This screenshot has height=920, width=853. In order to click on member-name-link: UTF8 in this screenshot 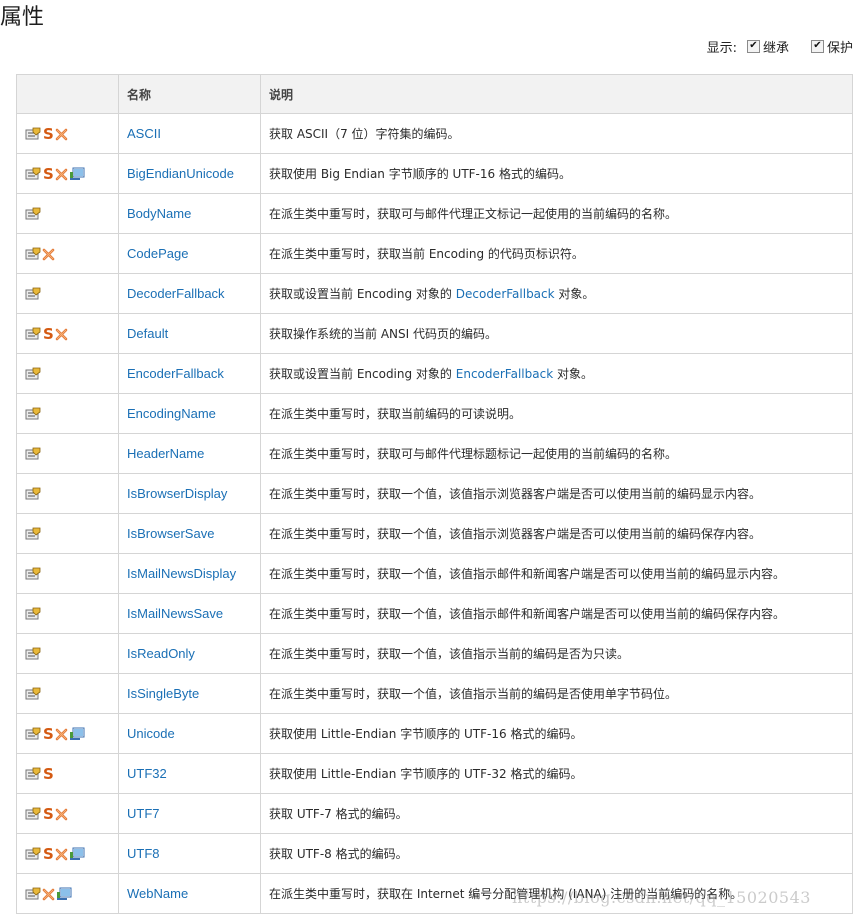, I will do `click(143, 853)`.